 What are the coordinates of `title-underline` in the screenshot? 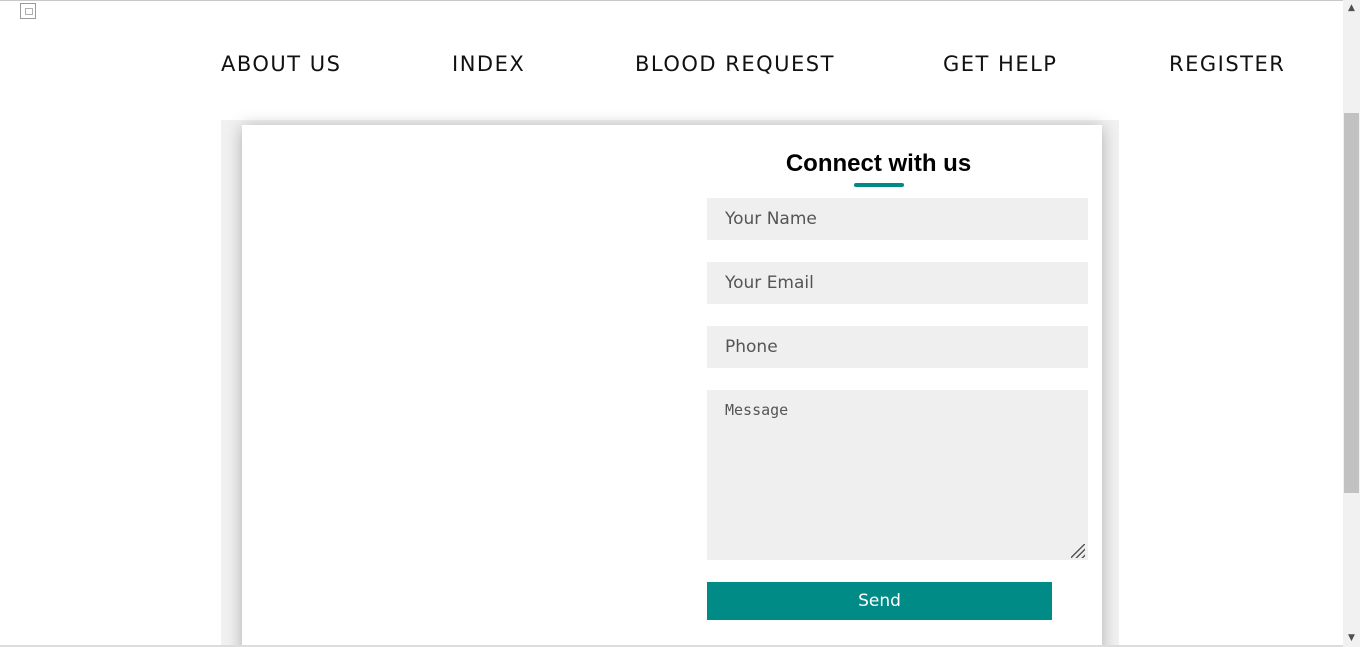 It's located at (879, 185).